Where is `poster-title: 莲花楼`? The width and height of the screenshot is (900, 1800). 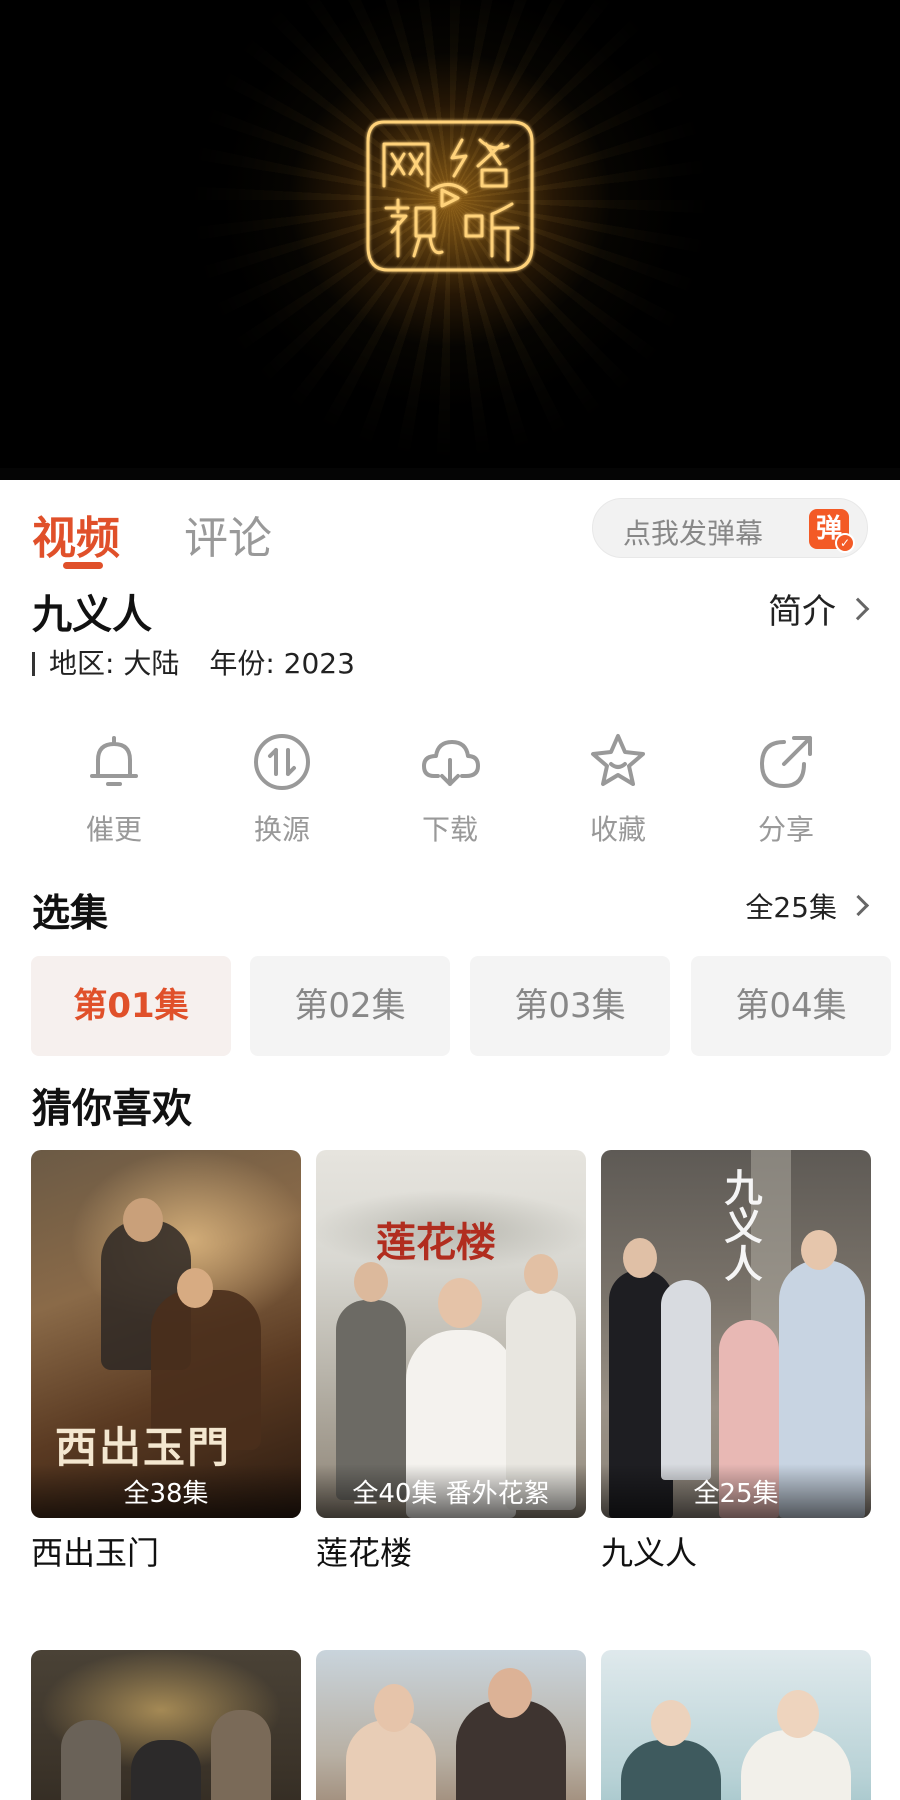
poster-title: 莲花楼 is located at coordinates (436, 1242).